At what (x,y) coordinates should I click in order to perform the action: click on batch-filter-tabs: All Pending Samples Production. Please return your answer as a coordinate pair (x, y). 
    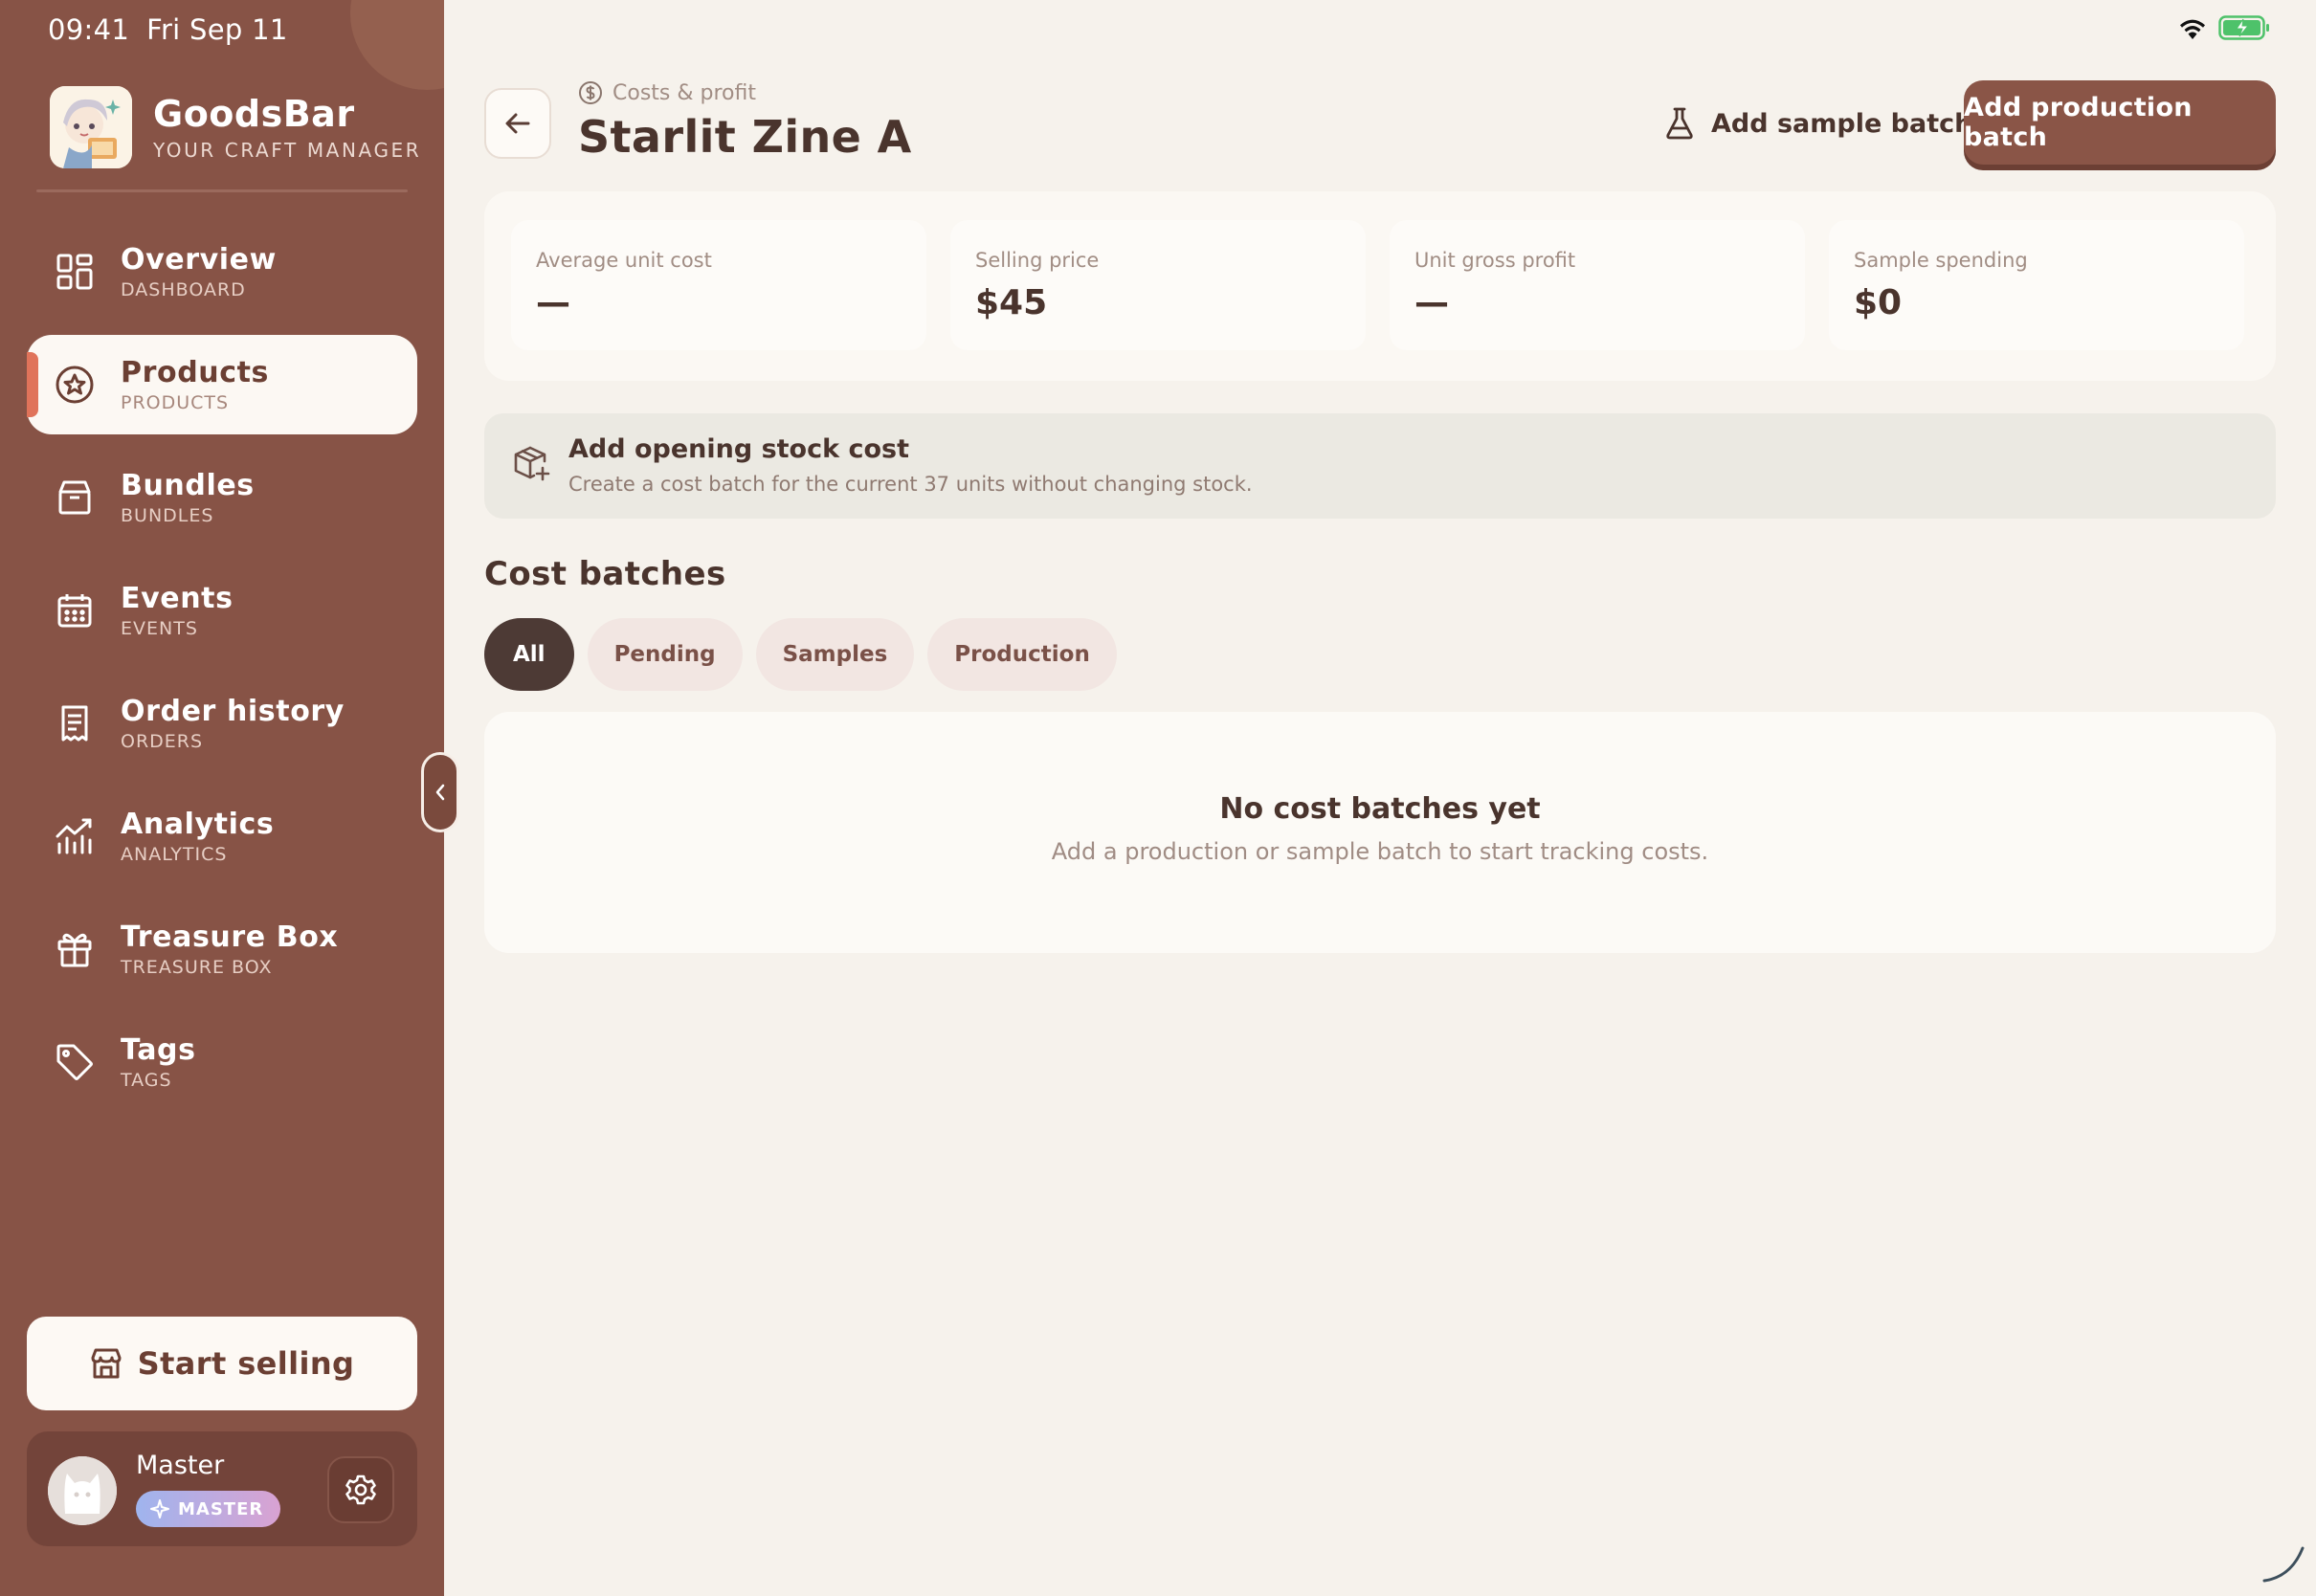
    Looking at the image, I should click on (801, 655).